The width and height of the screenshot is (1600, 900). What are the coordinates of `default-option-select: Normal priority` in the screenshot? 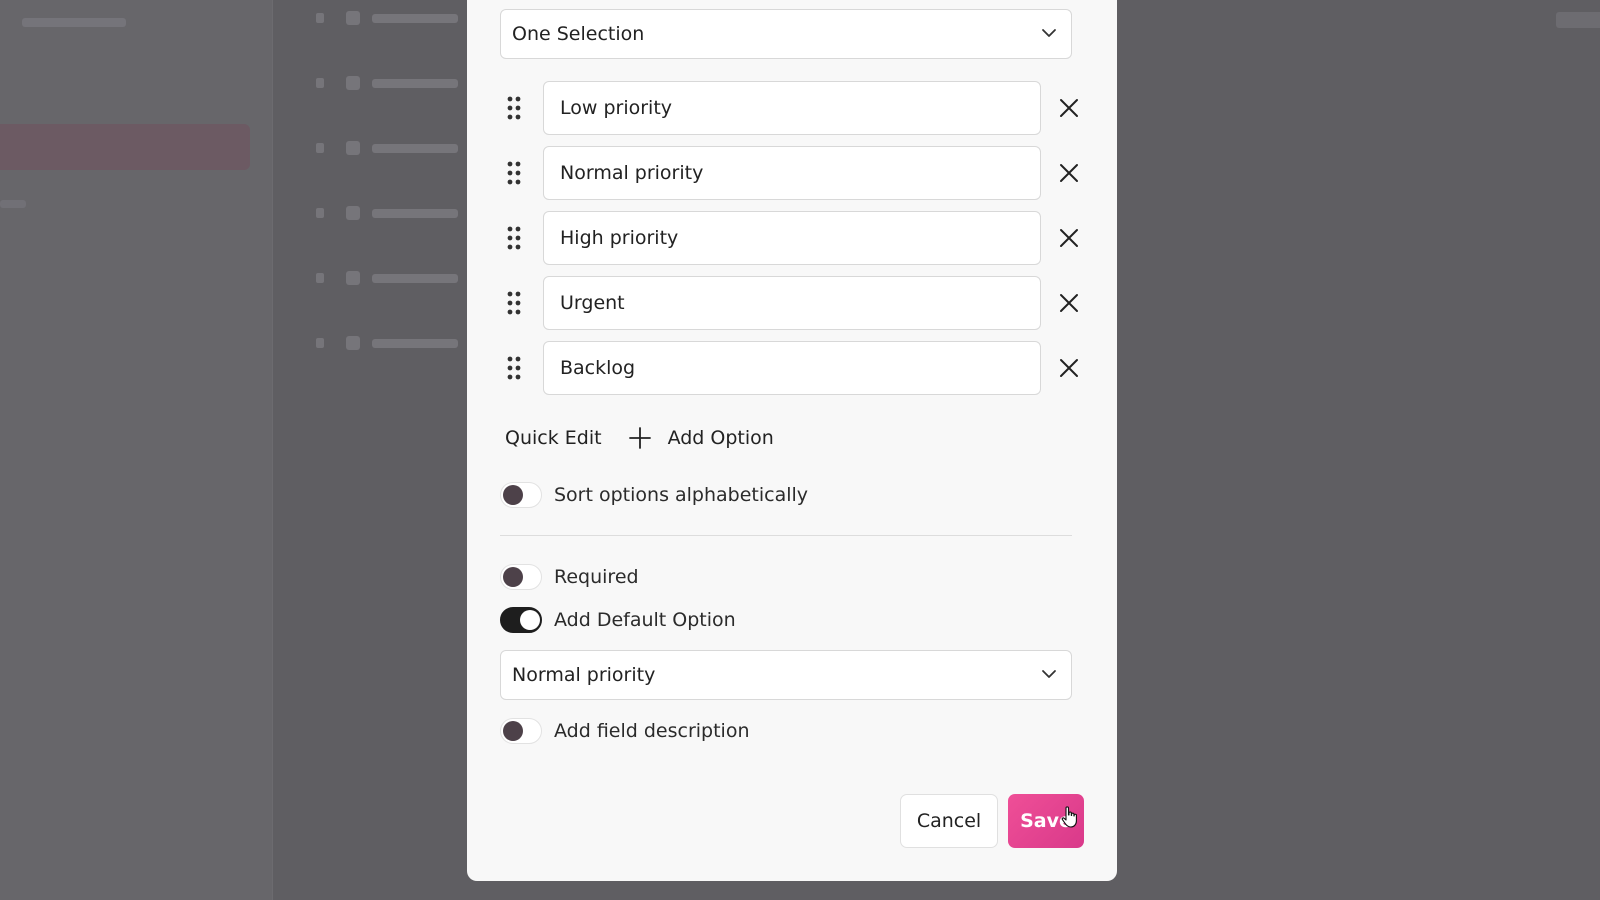 It's located at (786, 675).